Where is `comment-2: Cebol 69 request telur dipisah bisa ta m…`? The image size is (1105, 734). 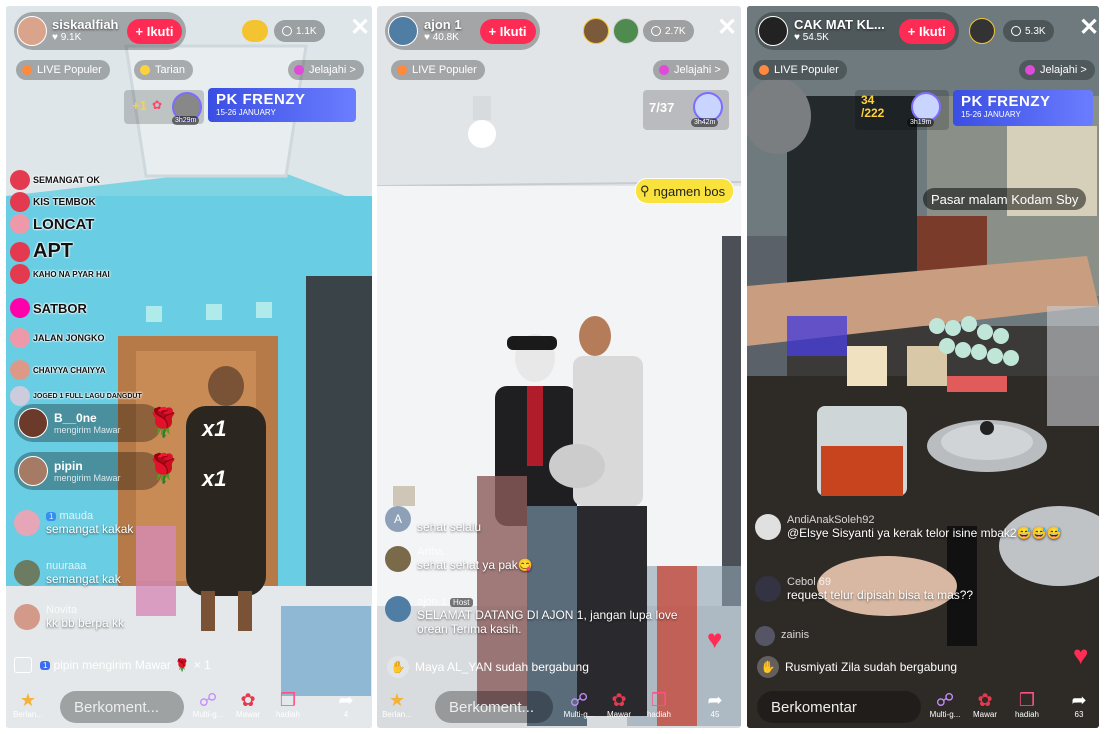 comment-2: Cebol 69 request telur dipisah bisa ta m… is located at coordinates (864, 589).